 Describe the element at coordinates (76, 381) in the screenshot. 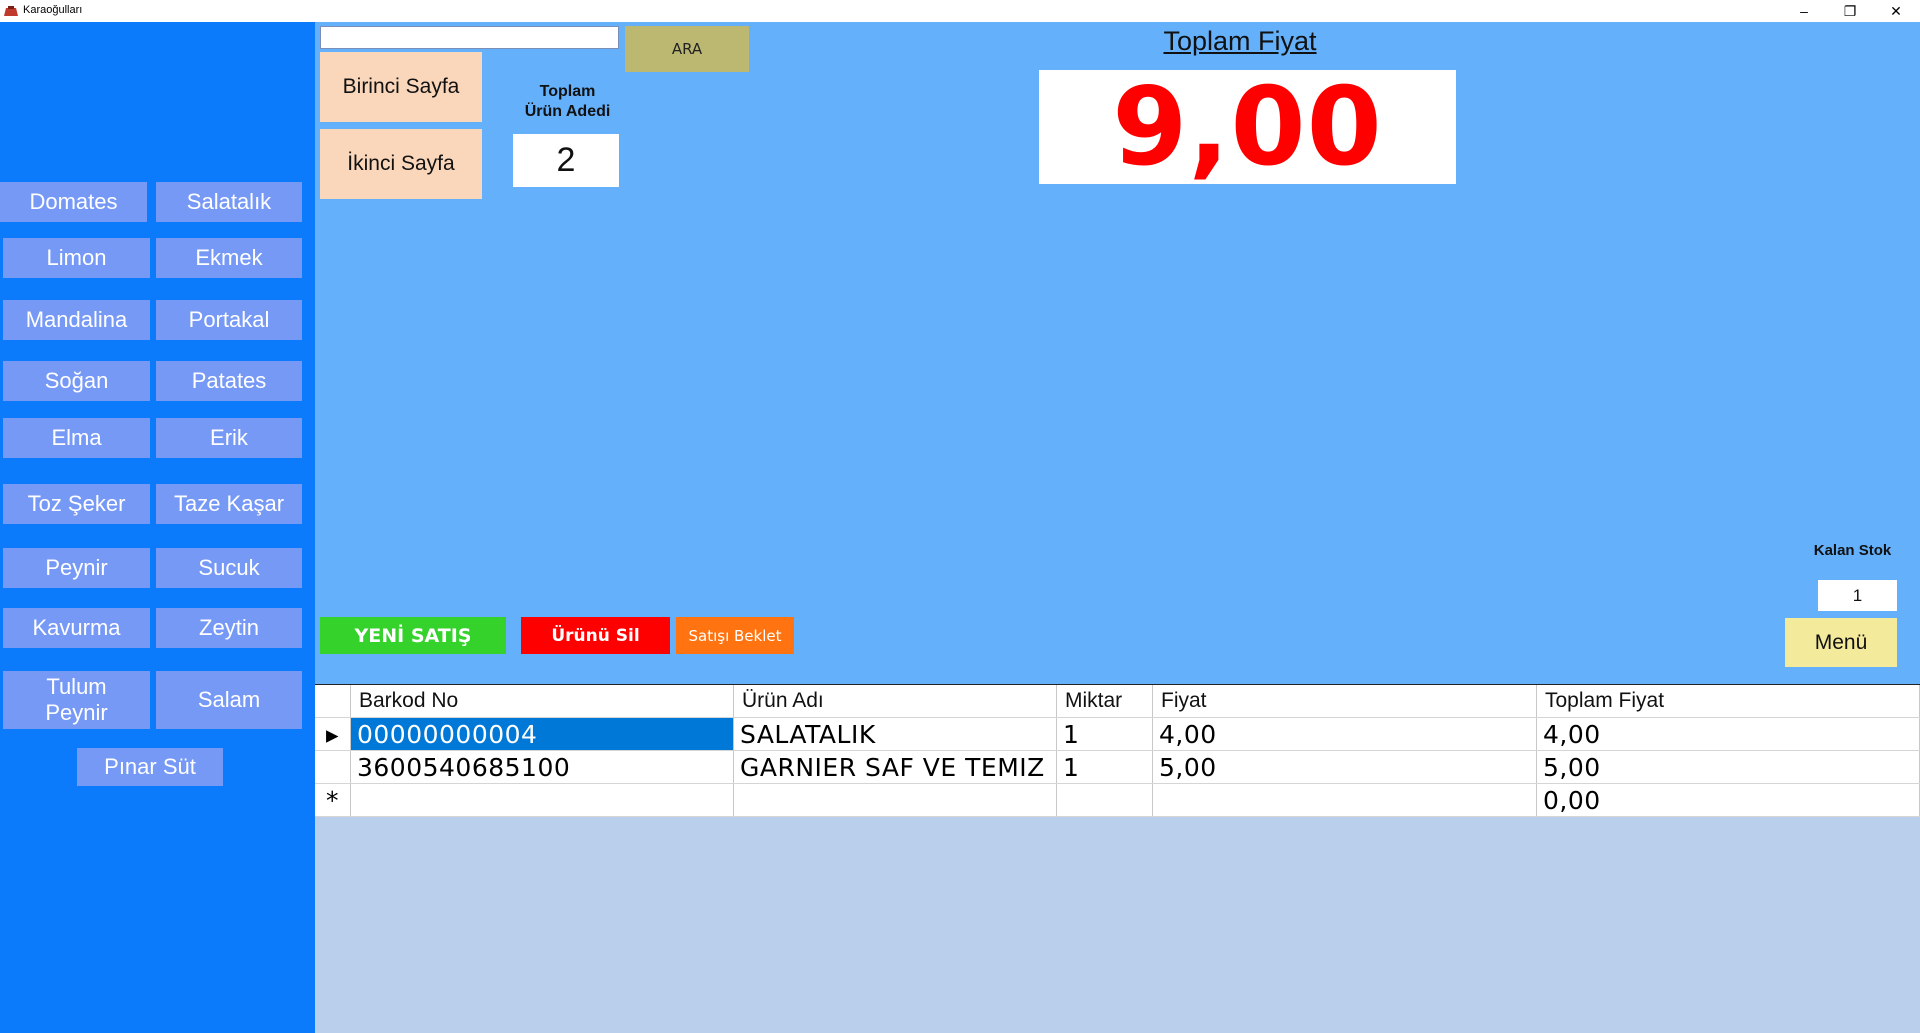

I see `product-button-sogan: Soğan` at that location.